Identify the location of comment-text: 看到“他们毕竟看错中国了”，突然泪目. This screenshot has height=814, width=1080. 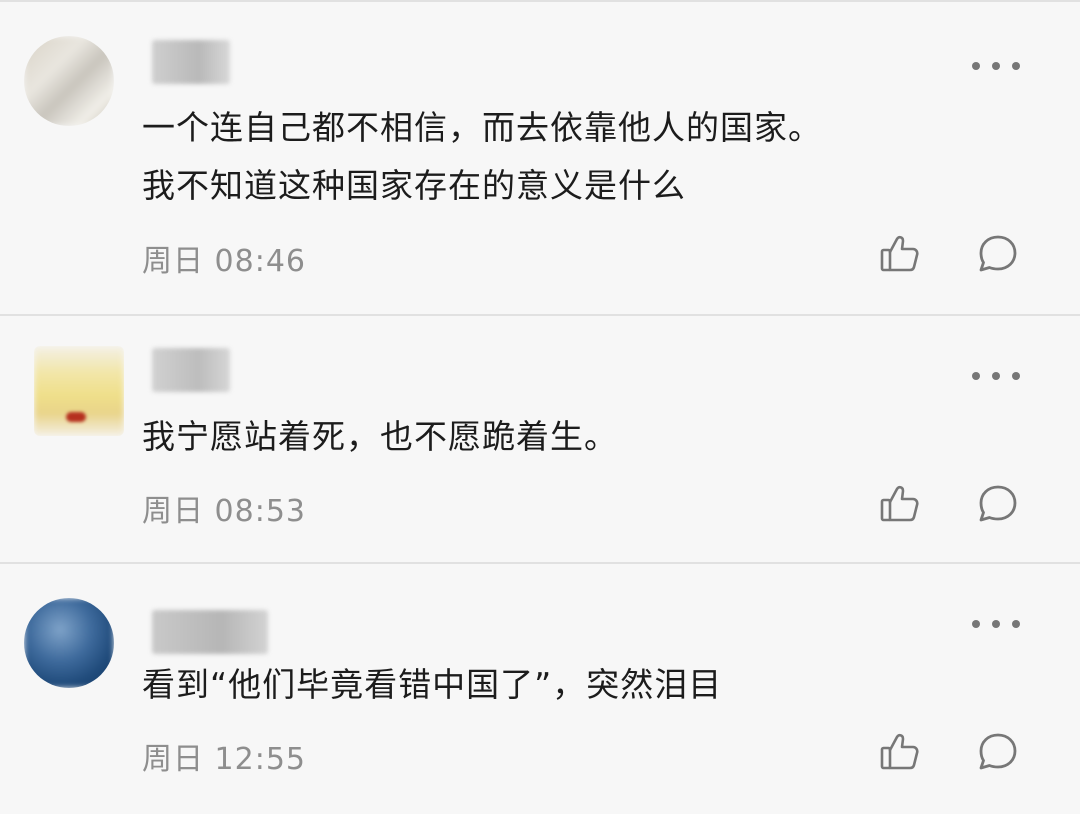
(432, 684).